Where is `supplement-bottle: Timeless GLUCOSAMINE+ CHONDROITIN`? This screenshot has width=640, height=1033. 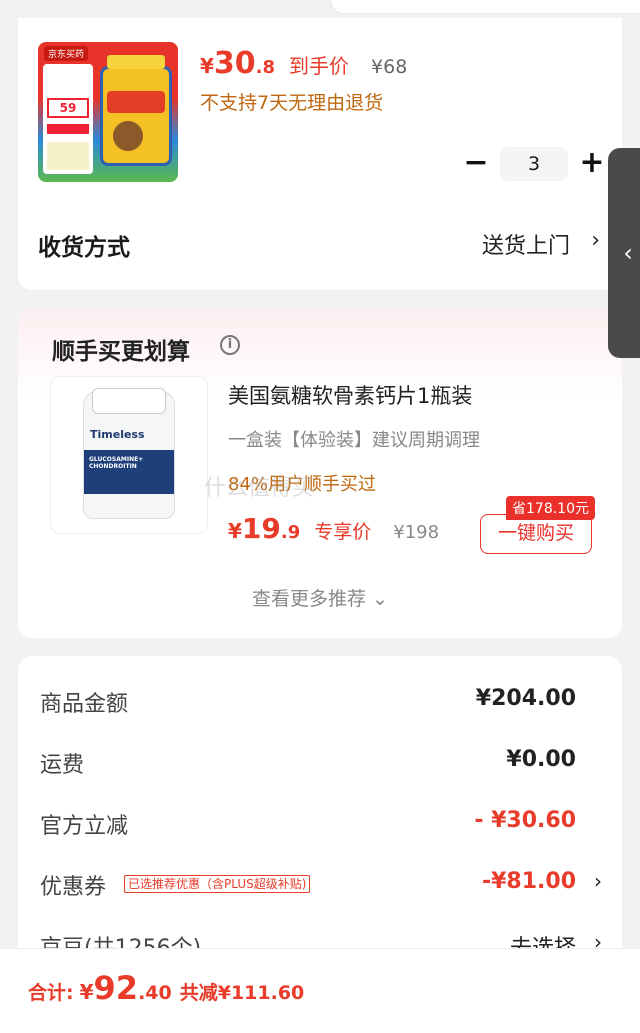 supplement-bottle: Timeless GLUCOSAMINE+ CHONDROITIN is located at coordinates (129, 453).